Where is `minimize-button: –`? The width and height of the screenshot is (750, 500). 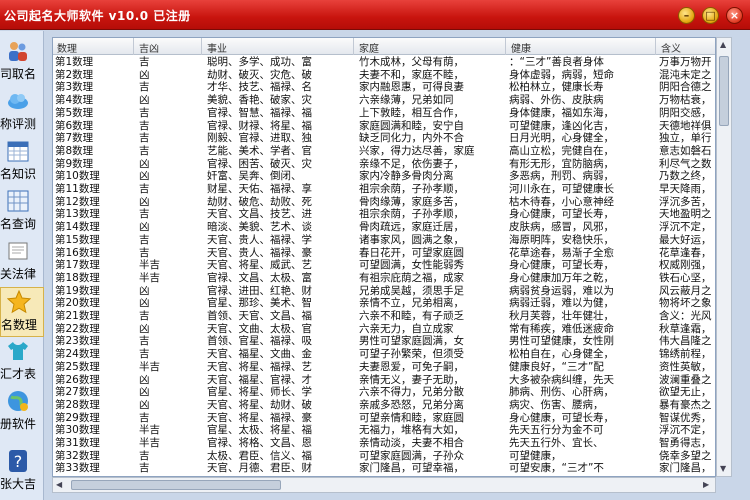 minimize-button: – is located at coordinates (686, 15).